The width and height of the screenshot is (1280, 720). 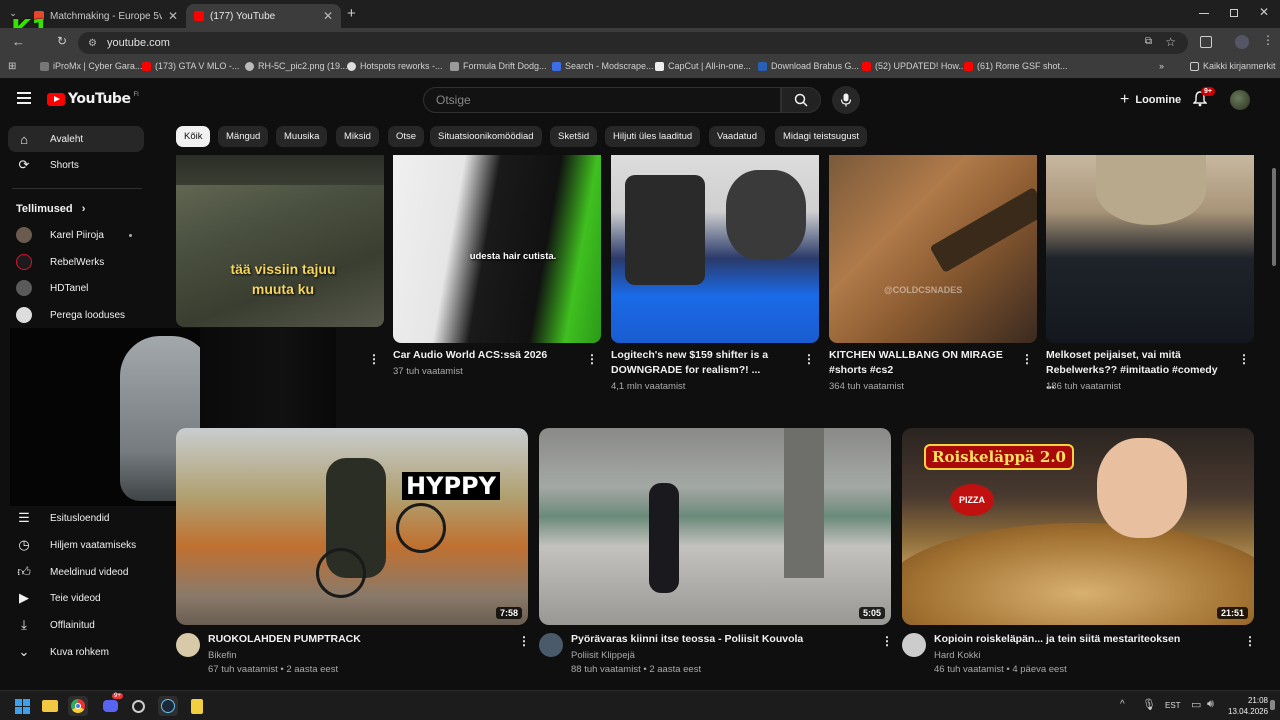 What do you see at coordinates (1248, 706) in the screenshot?
I see `clock: 21:08 13.04.2026` at bounding box center [1248, 706].